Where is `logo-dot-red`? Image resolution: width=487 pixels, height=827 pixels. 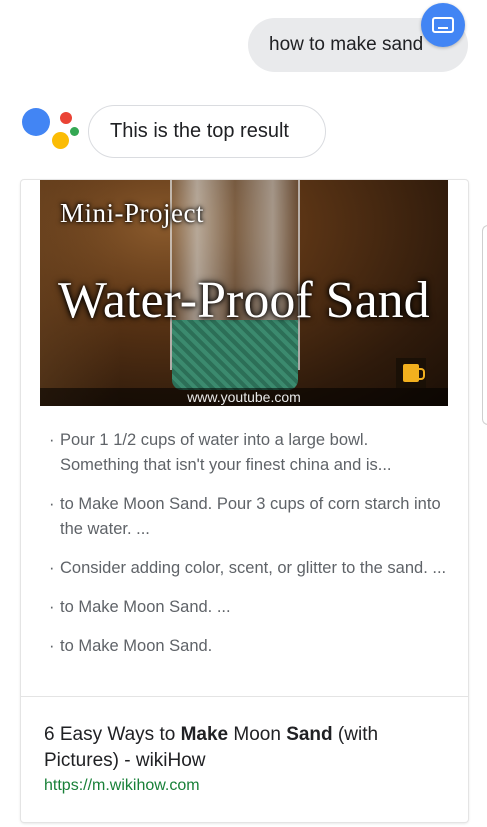 logo-dot-red is located at coordinates (66, 118).